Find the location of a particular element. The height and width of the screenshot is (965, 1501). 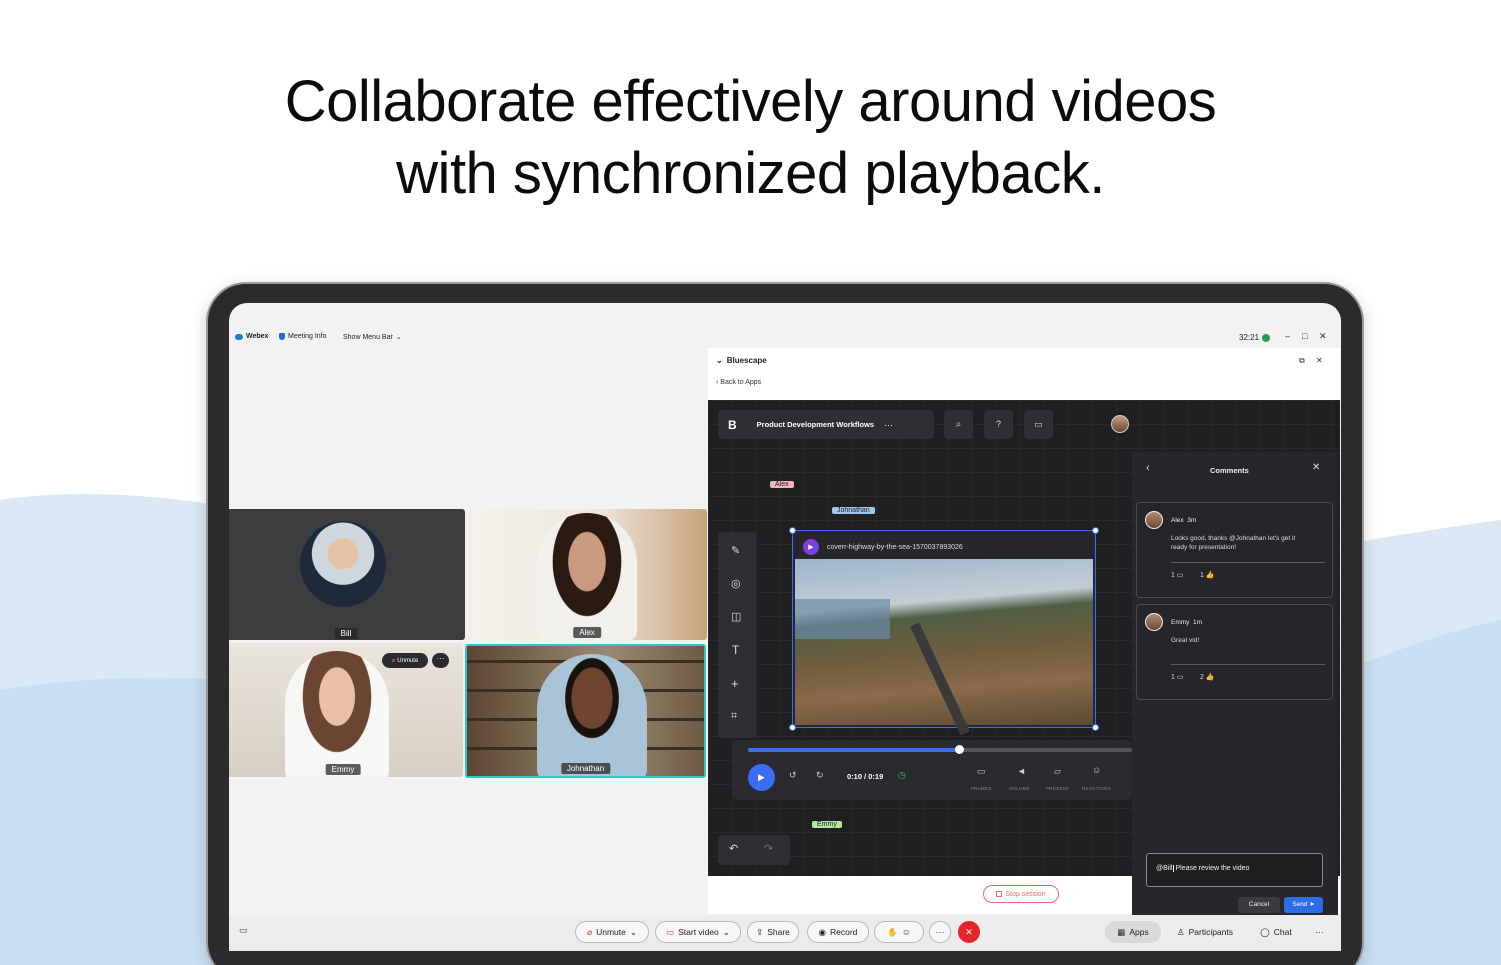

resize-handle-bl is located at coordinates (792, 727).